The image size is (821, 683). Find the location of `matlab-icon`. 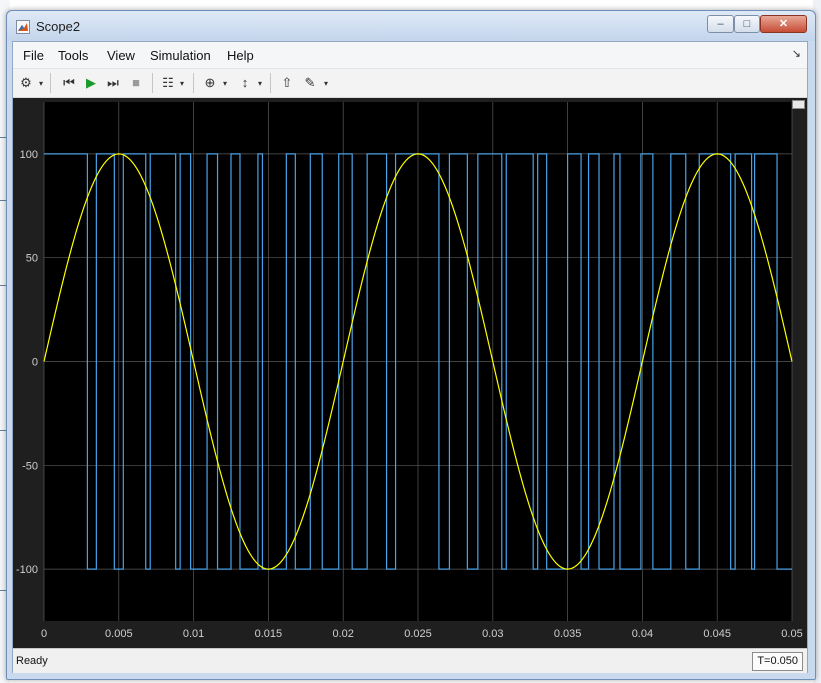

matlab-icon is located at coordinates (23, 27).